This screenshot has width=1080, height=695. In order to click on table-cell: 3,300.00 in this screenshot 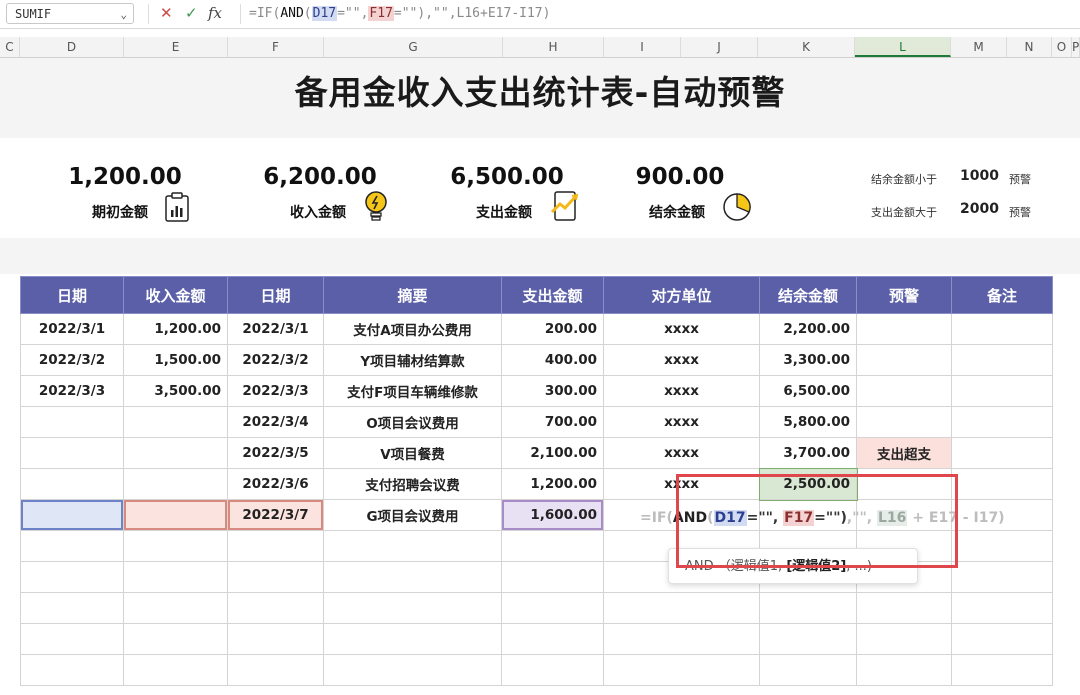, I will do `click(808, 360)`.